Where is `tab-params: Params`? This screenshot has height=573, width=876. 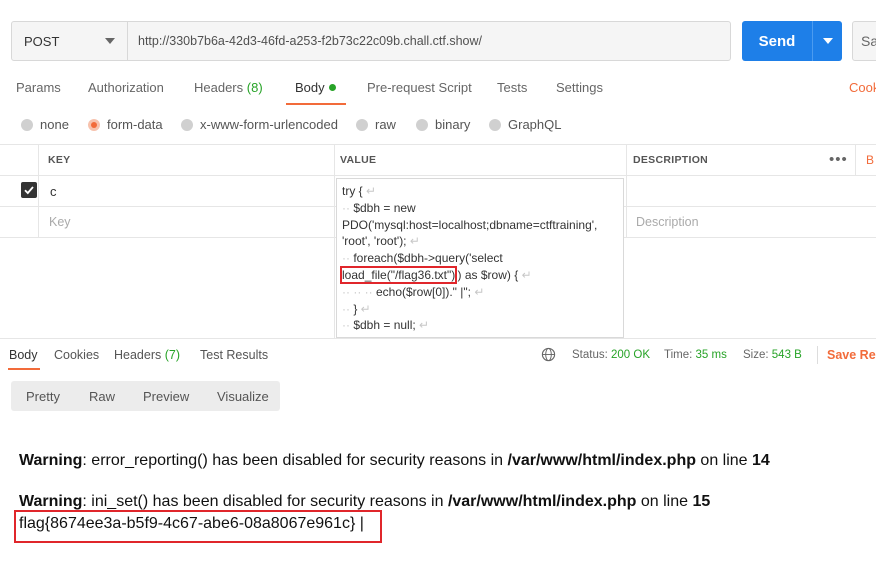 tab-params: Params is located at coordinates (38, 87).